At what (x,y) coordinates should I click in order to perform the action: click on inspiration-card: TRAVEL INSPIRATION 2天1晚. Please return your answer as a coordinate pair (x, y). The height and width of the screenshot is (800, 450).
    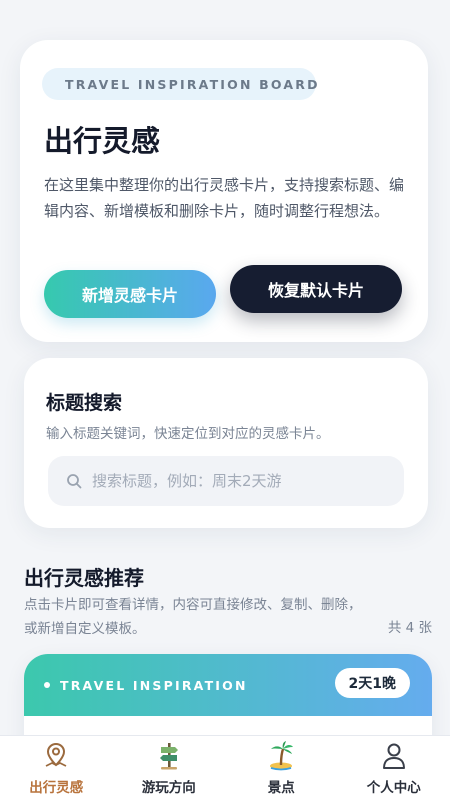
    Looking at the image, I should click on (228, 694).